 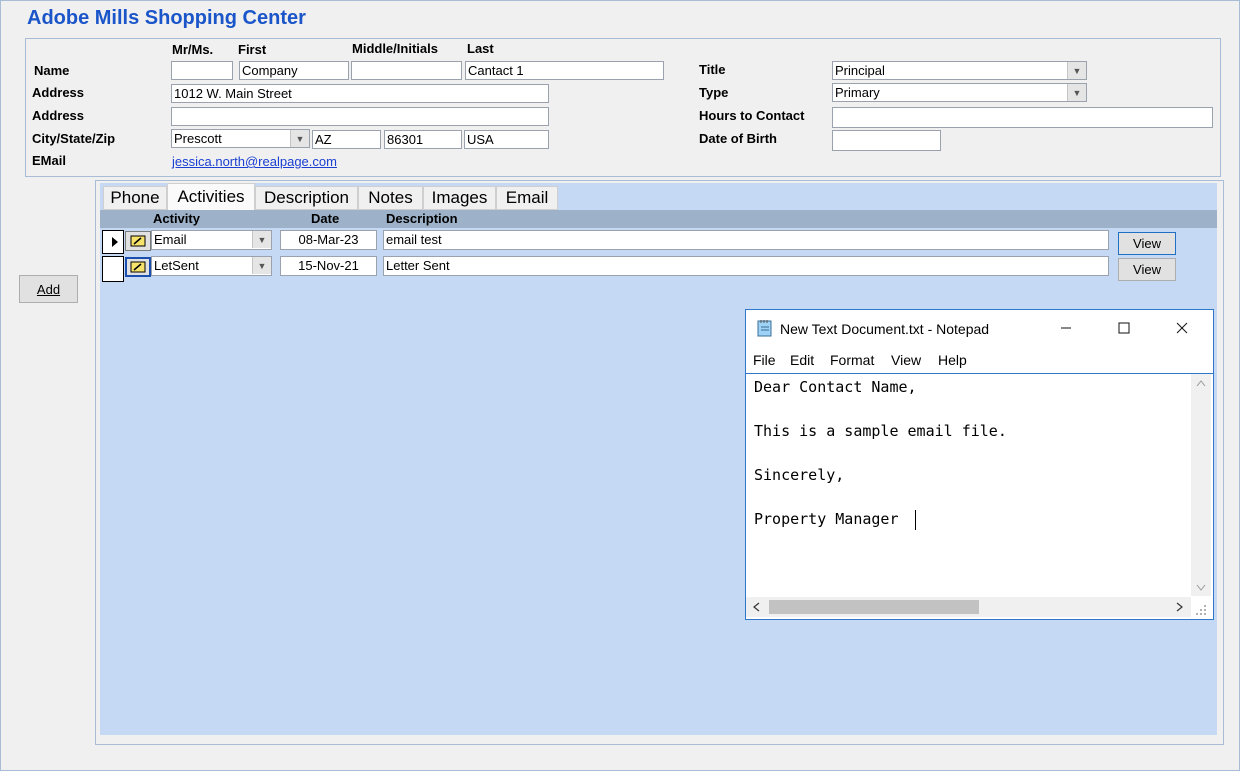 I want to click on tab-description: Description, so click(x=306, y=198).